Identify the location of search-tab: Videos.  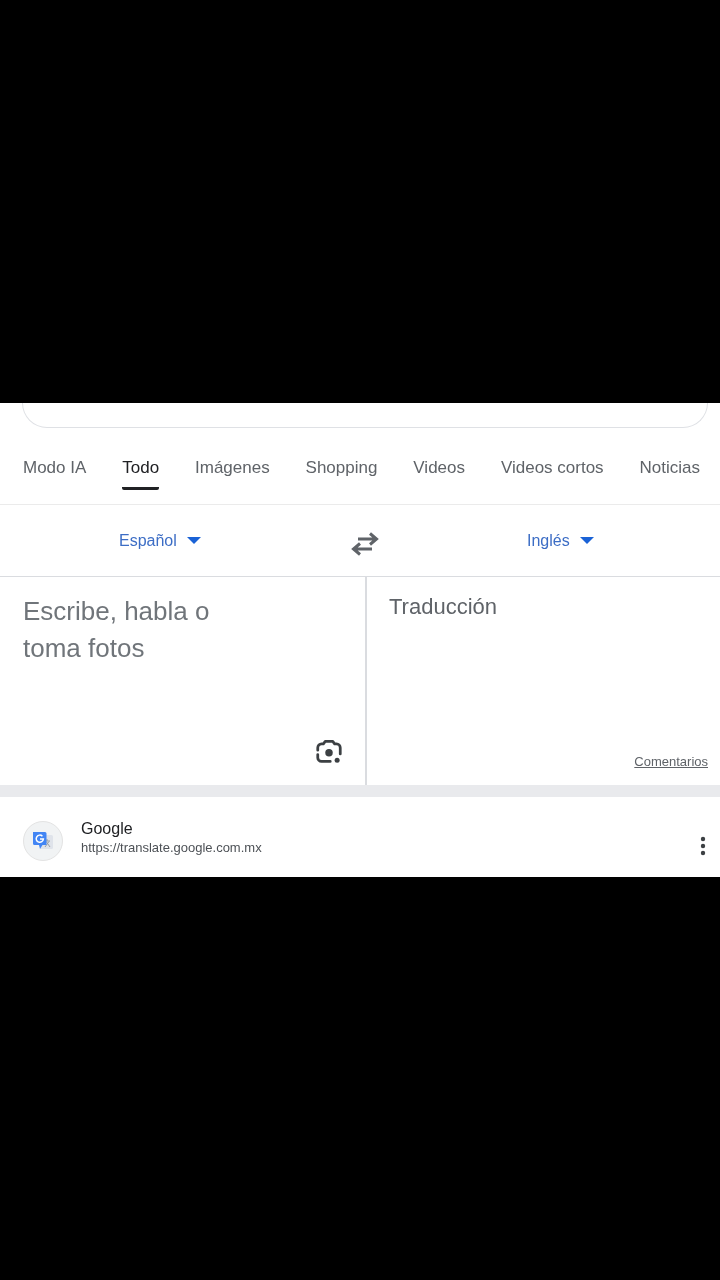
(439, 459).